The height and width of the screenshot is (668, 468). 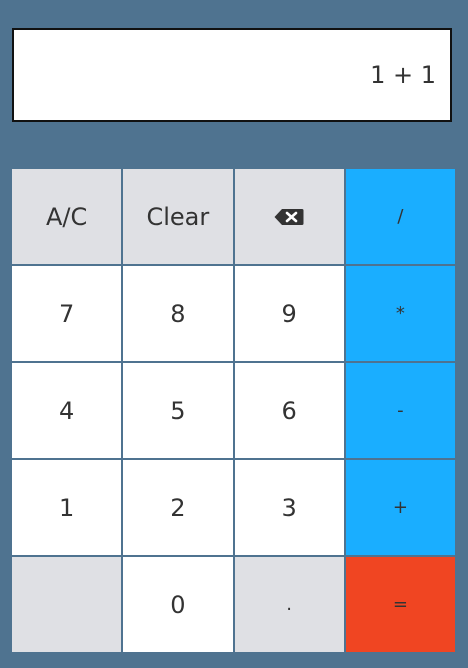 I want to click on digit-4-button: 4, so click(x=67, y=410).